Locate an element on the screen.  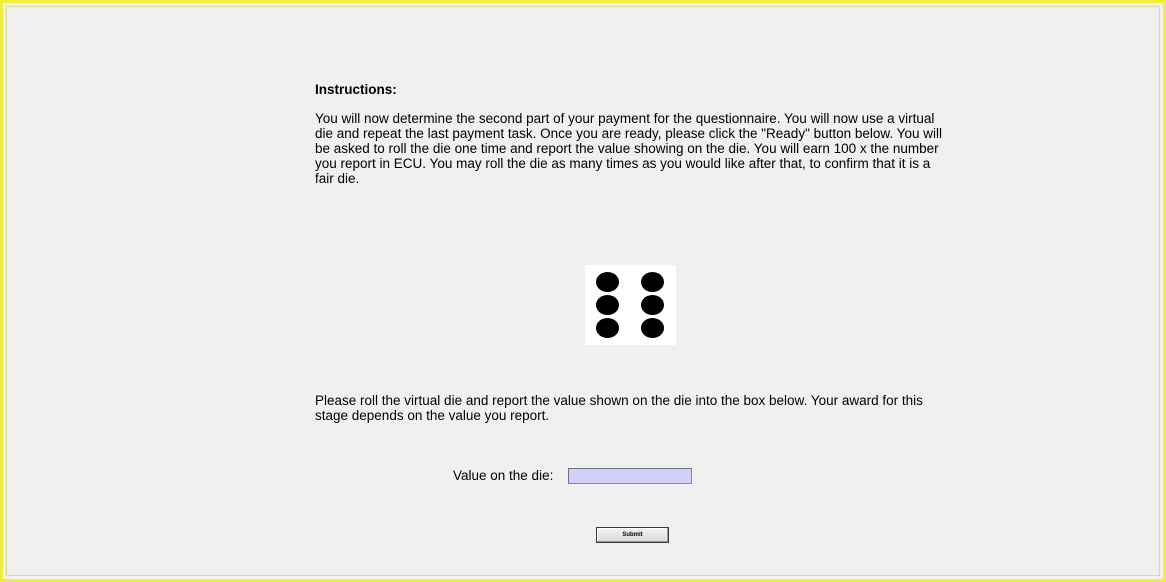
die-value-label: Value on the die: is located at coordinates (503, 475).